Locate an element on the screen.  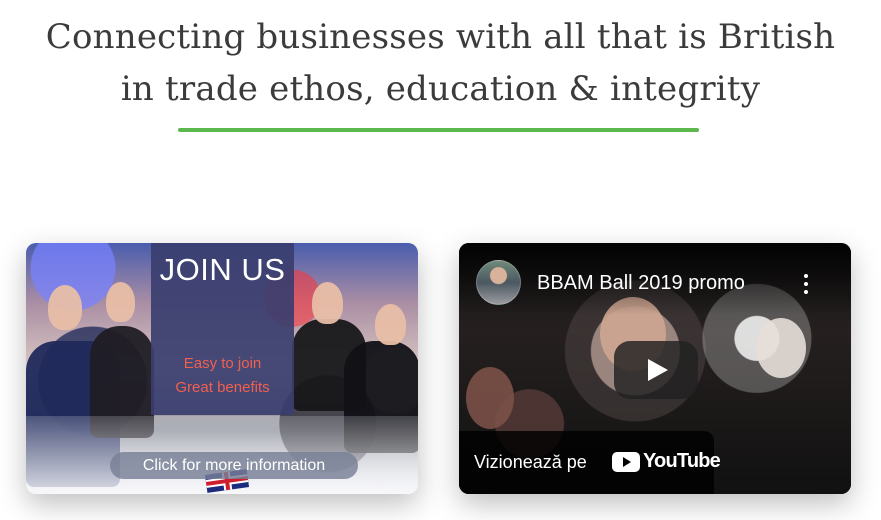
channel-avatar is located at coordinates (498, 282).